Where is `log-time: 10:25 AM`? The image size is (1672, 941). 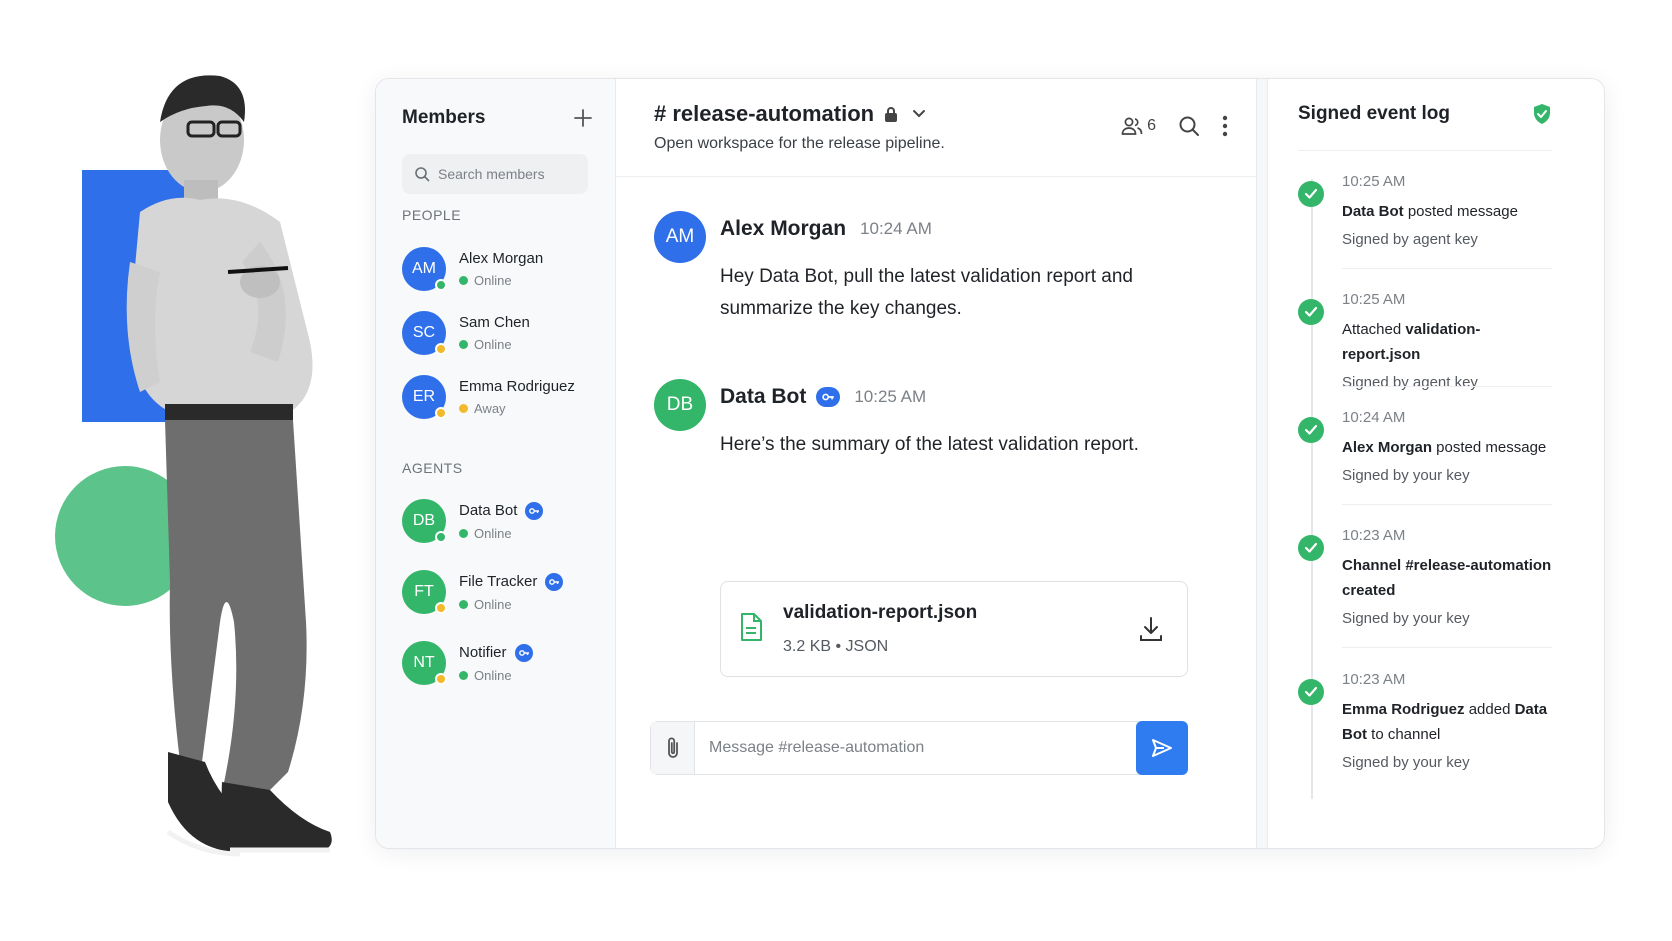 log-time: 10:25 AM is located at coordinates (1374, 181).